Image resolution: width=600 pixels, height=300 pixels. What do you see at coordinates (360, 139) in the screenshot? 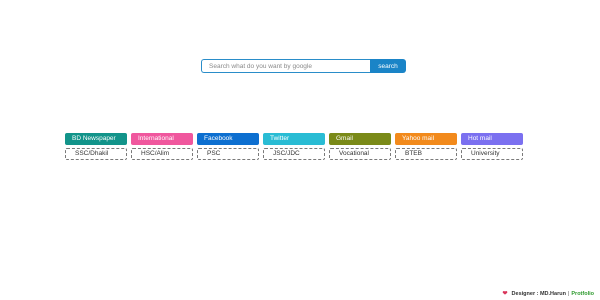
I see `gmail-link: Gmail` at bounding box center [360, 139].